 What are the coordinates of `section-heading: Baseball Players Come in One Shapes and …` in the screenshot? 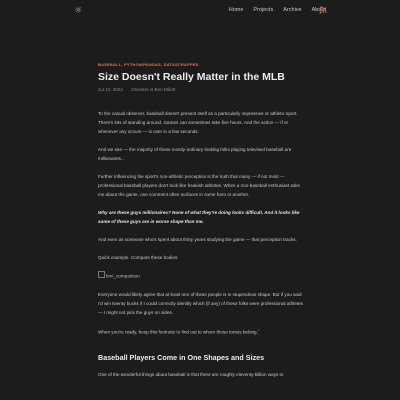 It's located at (181, 358).